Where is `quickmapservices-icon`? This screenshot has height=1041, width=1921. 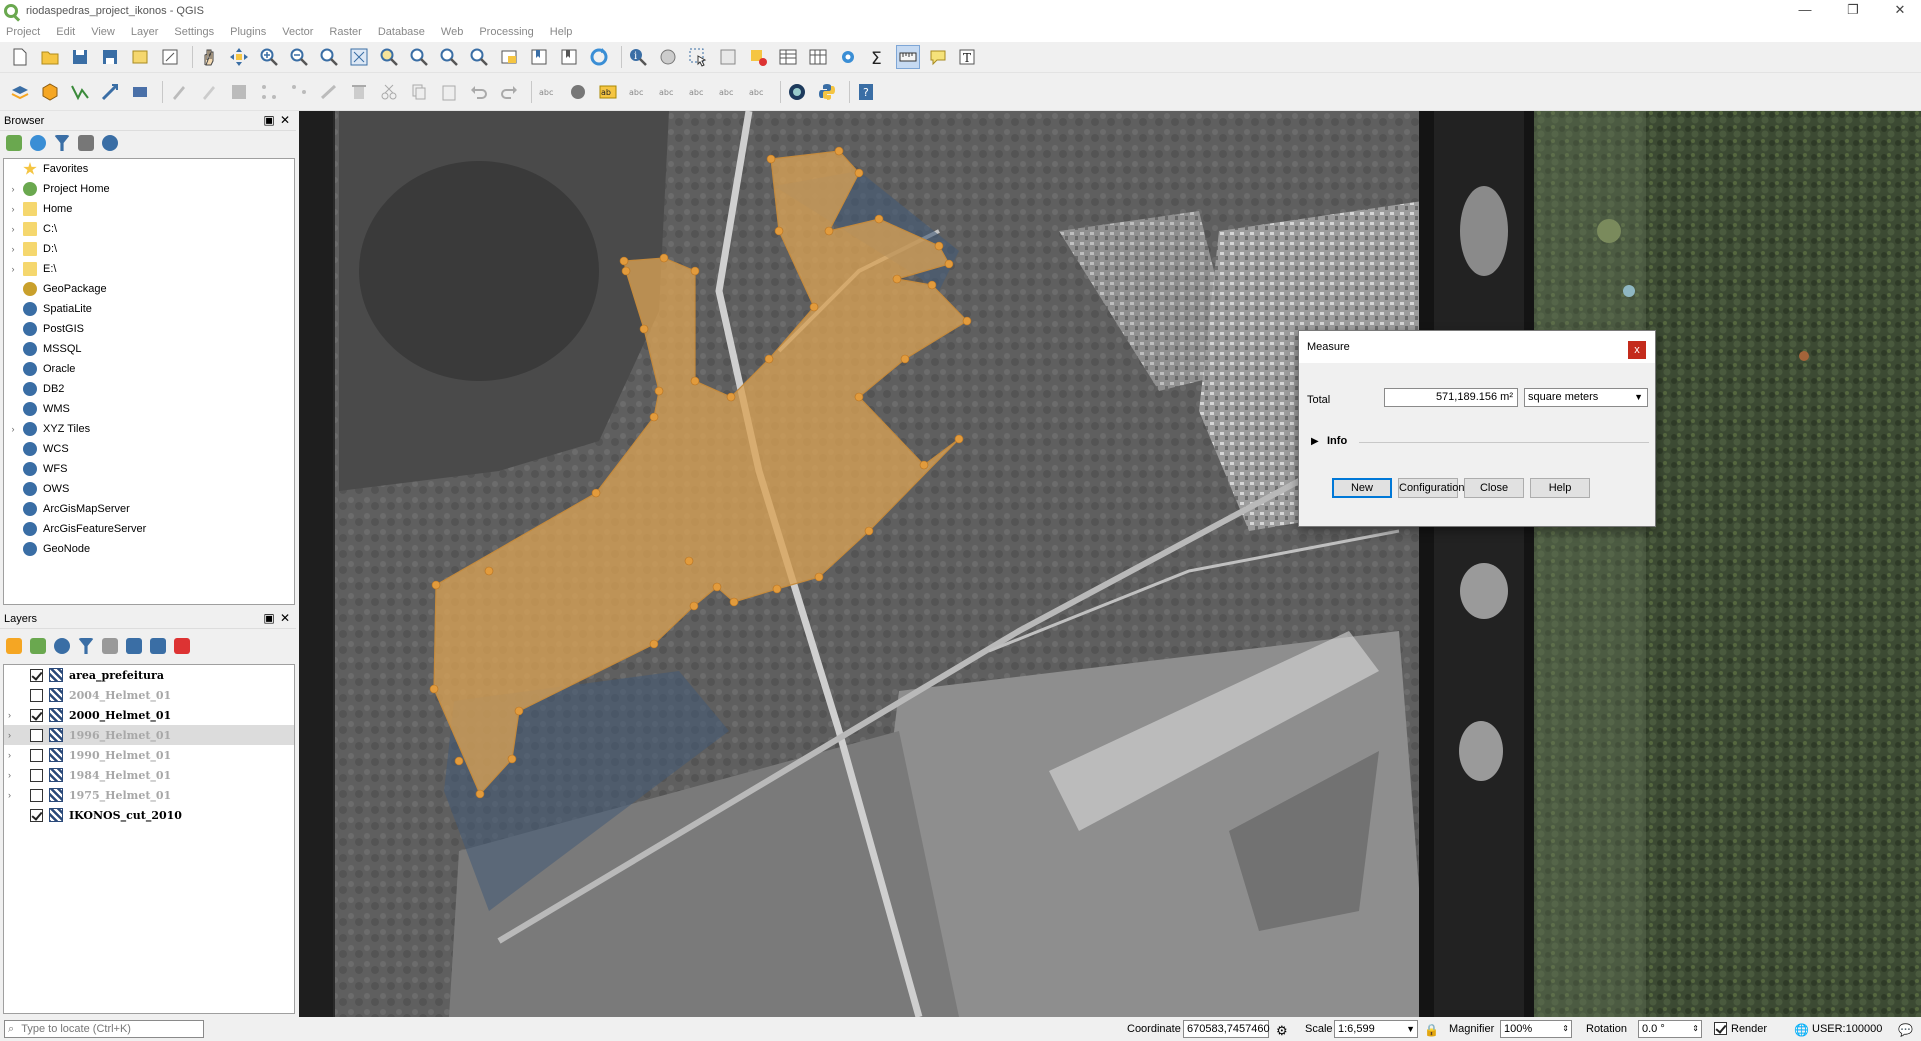
quickmapservices-icon is located at coordinates (797, 92).